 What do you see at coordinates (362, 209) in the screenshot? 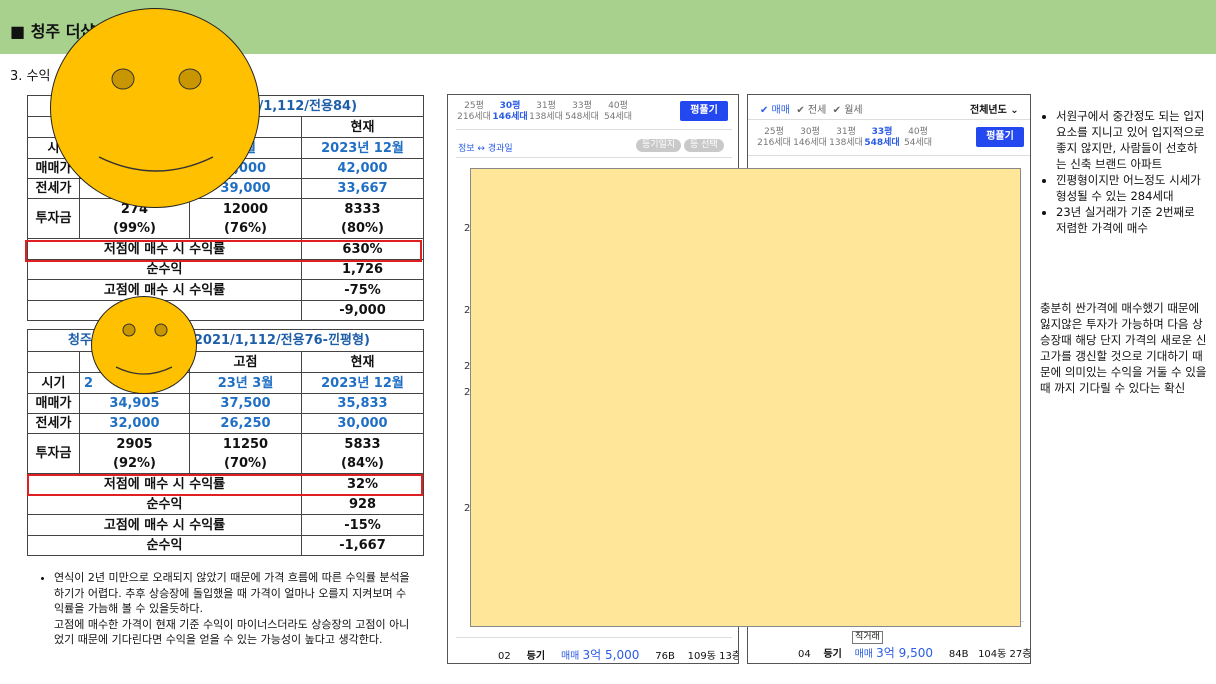
I see `table1-cell: 8333` at bounding box center [362, 209].